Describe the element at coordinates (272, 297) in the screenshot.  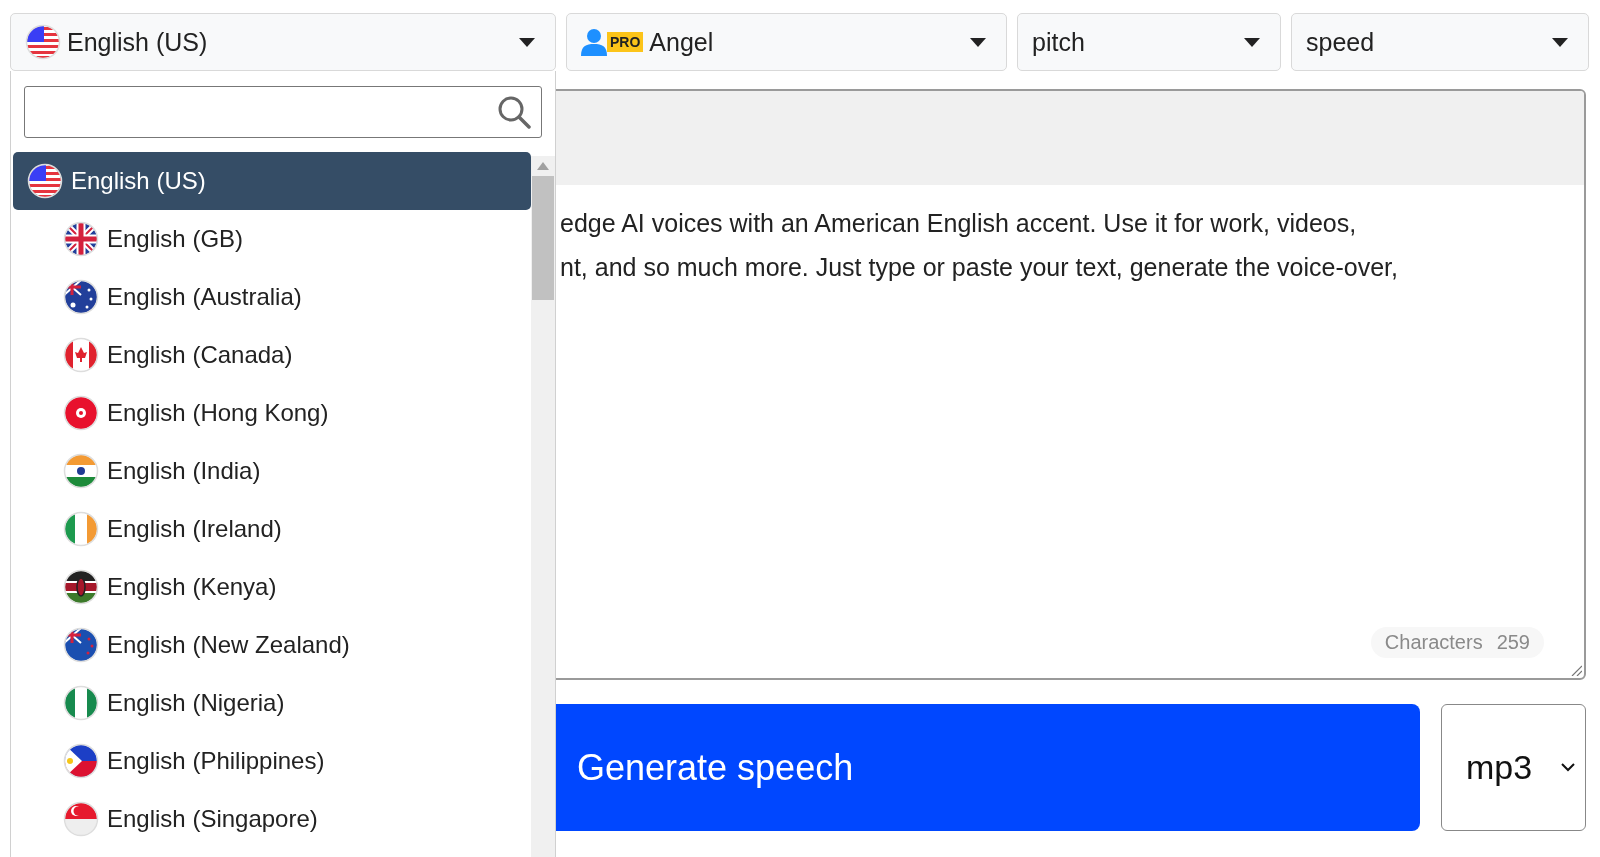
I see `language-option: English (Australia)` at that location.